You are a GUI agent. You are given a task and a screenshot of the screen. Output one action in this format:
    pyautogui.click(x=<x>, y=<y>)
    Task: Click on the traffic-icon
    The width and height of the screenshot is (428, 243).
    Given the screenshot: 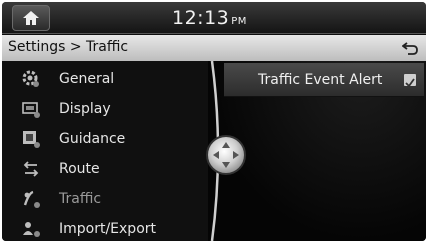 What is the action you would take?
    pyautogui.click(x=31, y=199)
    